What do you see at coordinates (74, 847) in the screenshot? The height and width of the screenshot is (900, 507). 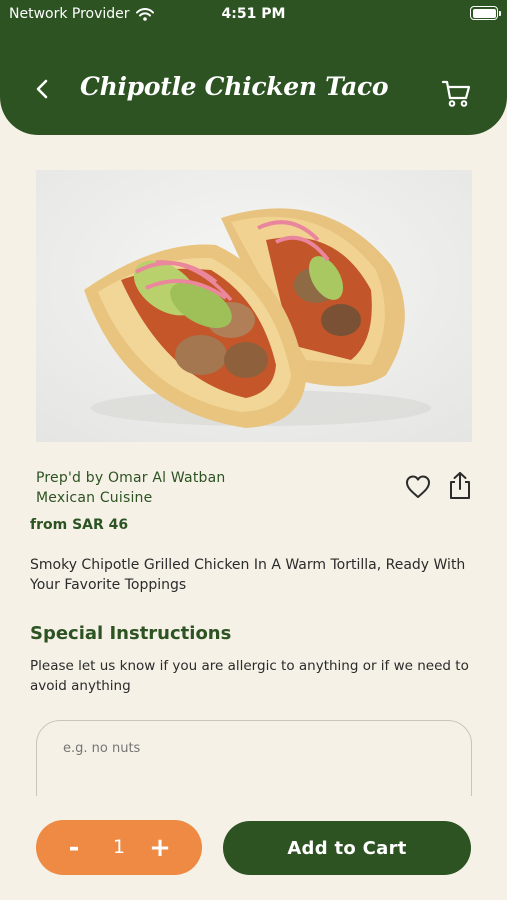 I see `decrease-quantity-button: -` at bounding box center [74, 847].